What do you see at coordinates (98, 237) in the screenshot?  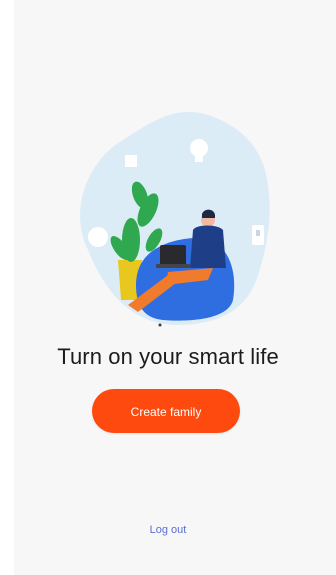 I see `circle-icon` at bounding box center [98, 237].